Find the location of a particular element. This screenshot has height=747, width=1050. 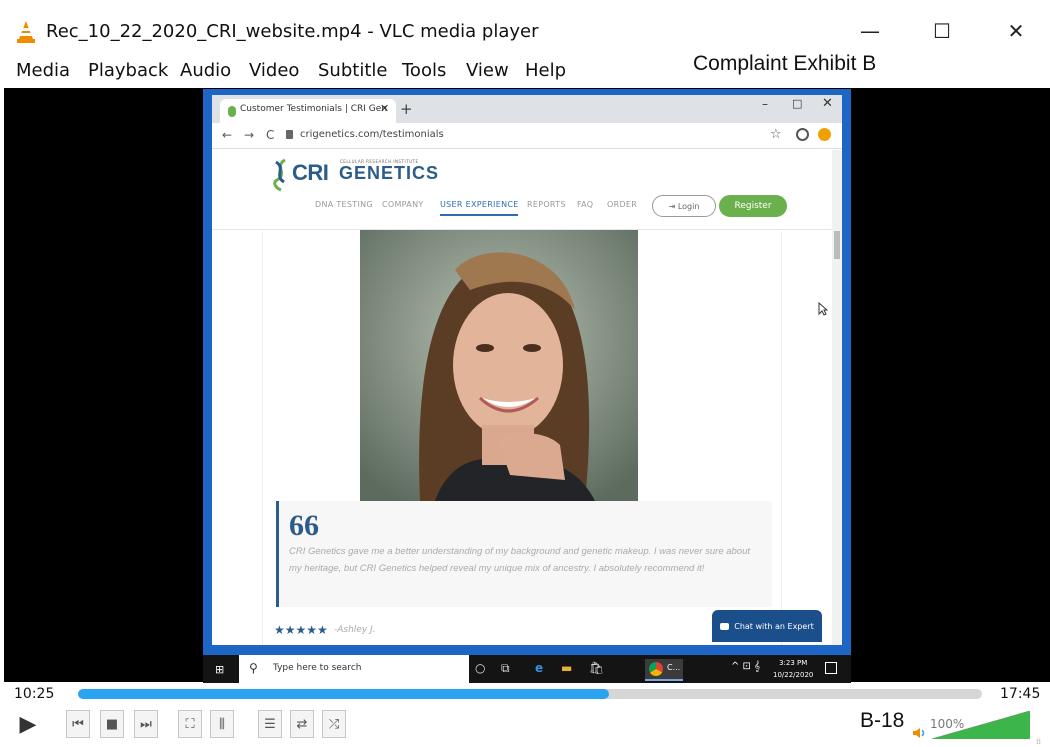

mouse-cursor-icon is located at coordinates (823, 309).